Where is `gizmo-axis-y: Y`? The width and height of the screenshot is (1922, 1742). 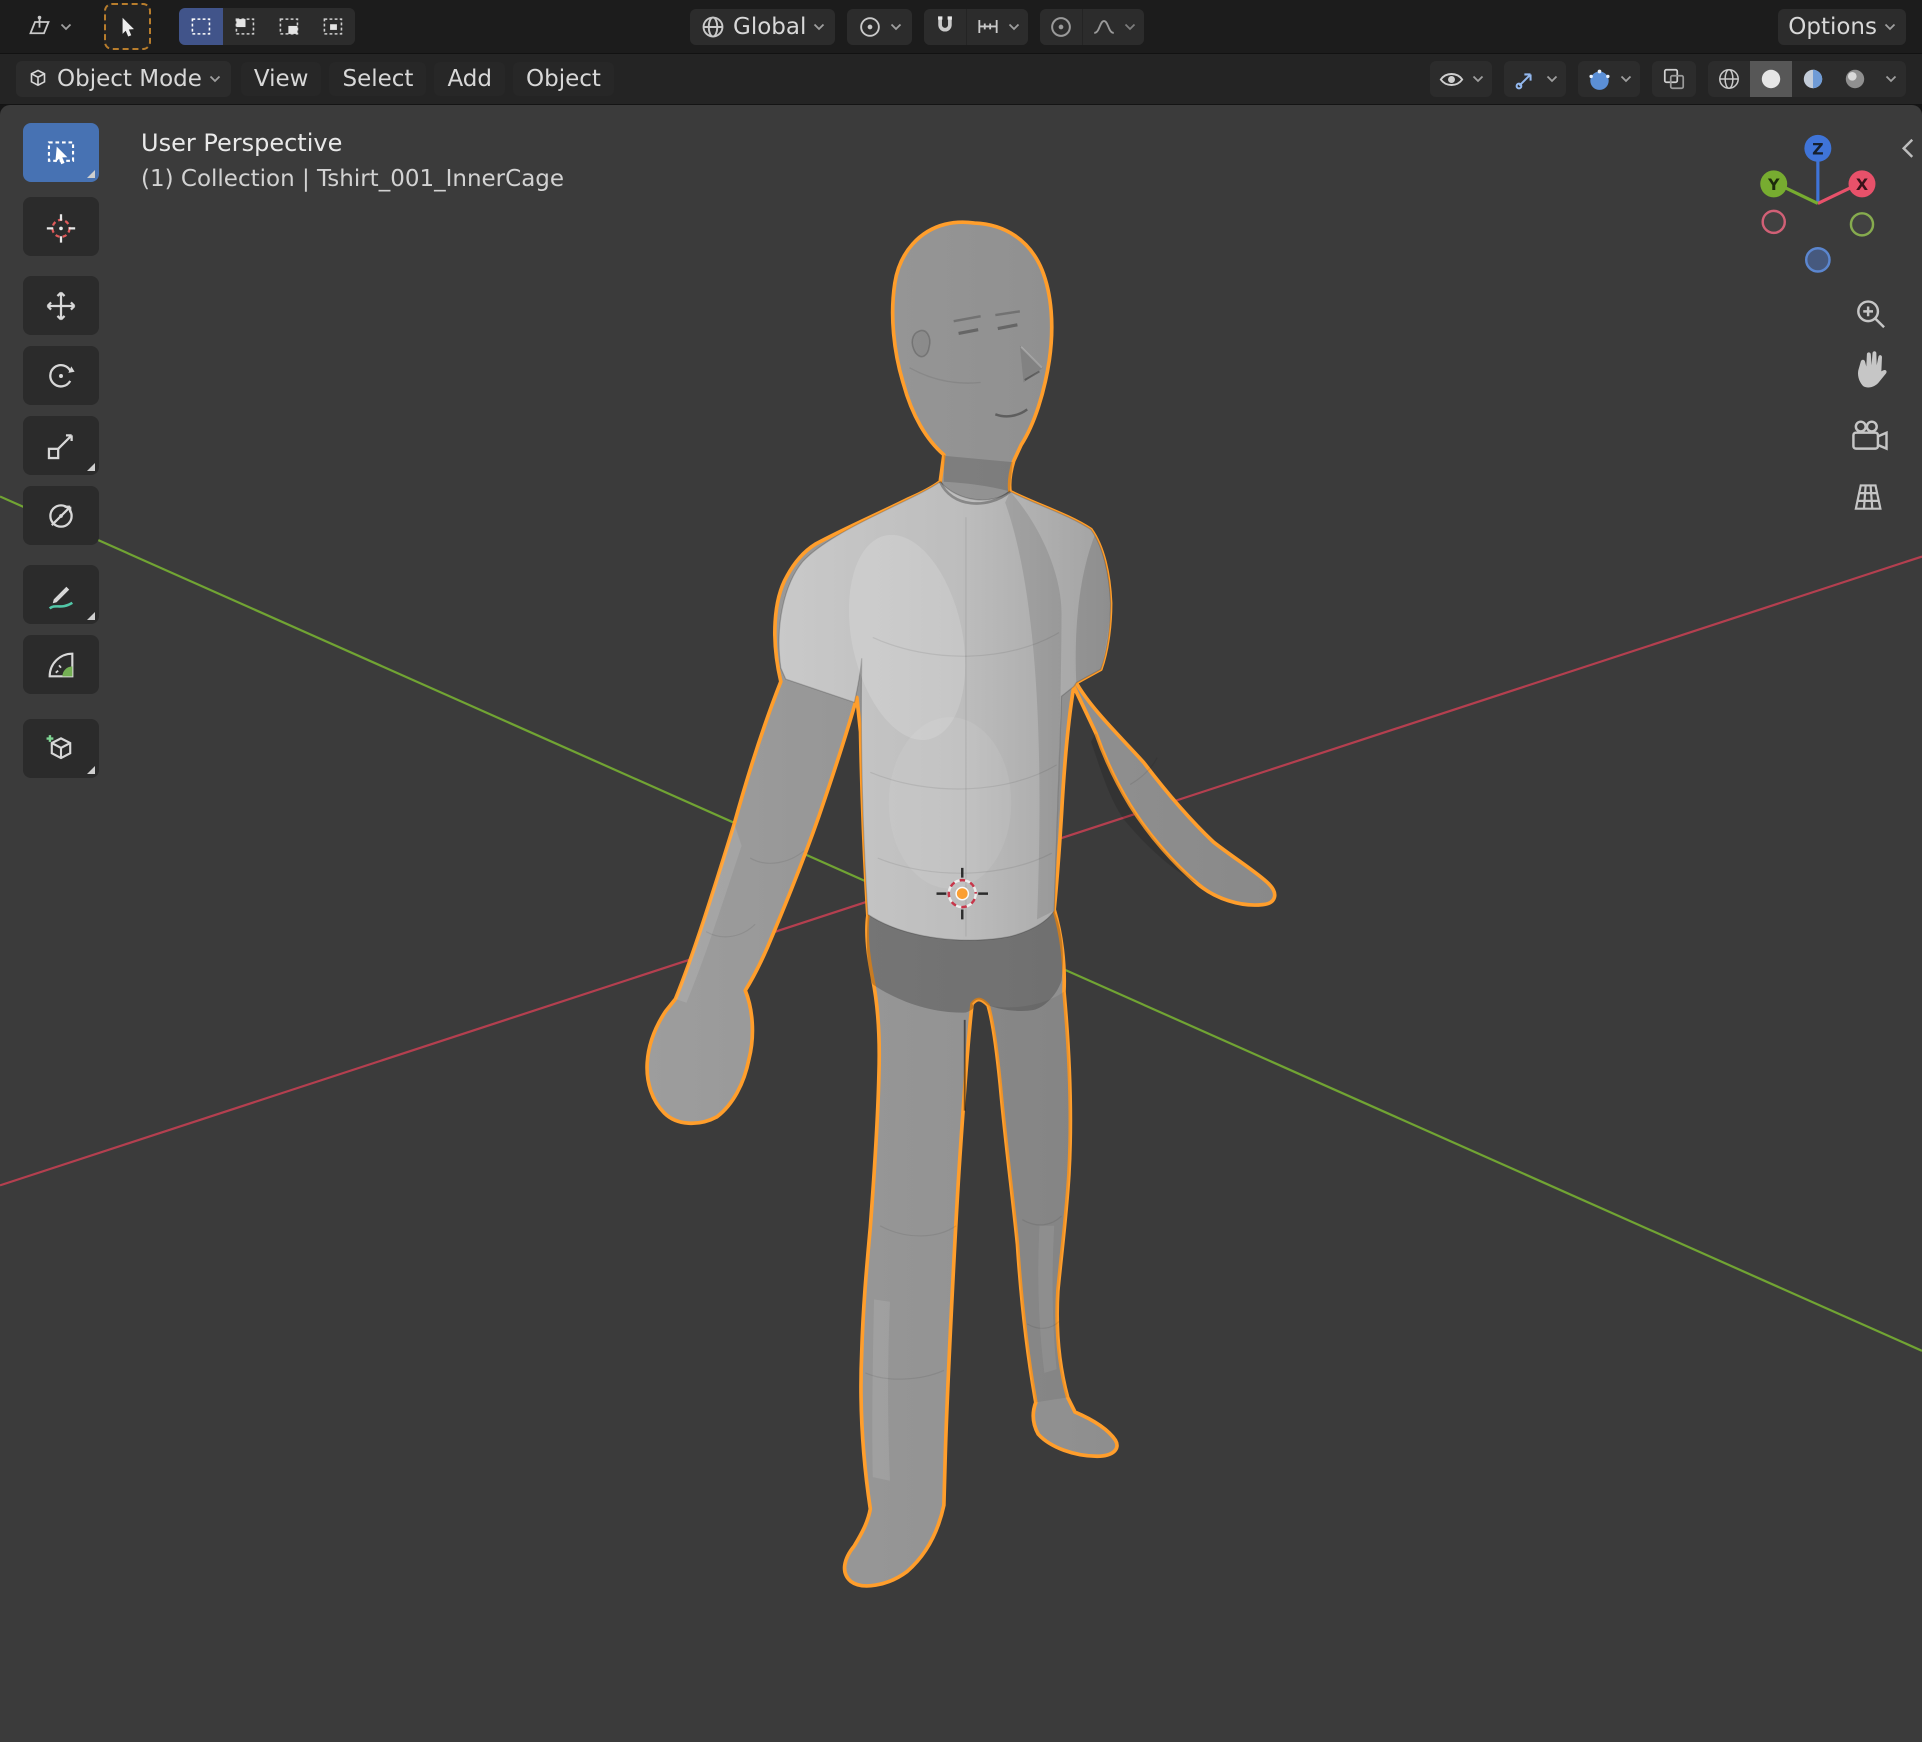
gizmo-axis-y: Y is located at coordinates (1774, 184).